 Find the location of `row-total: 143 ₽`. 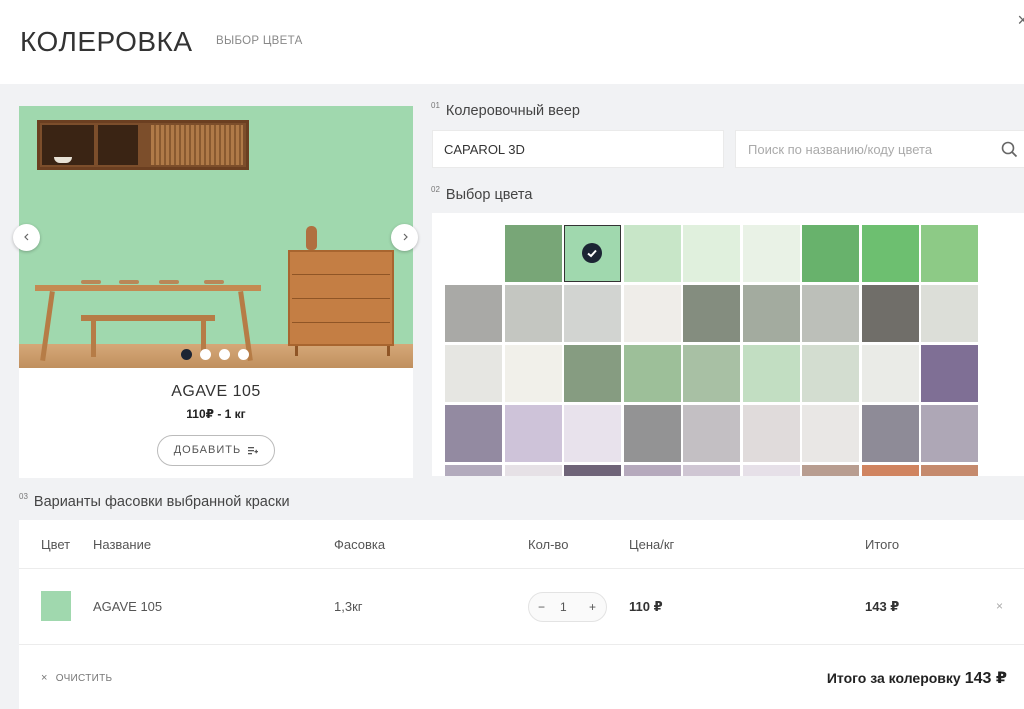

row-total: 143 ₽ is located at coordinates (882, 606).